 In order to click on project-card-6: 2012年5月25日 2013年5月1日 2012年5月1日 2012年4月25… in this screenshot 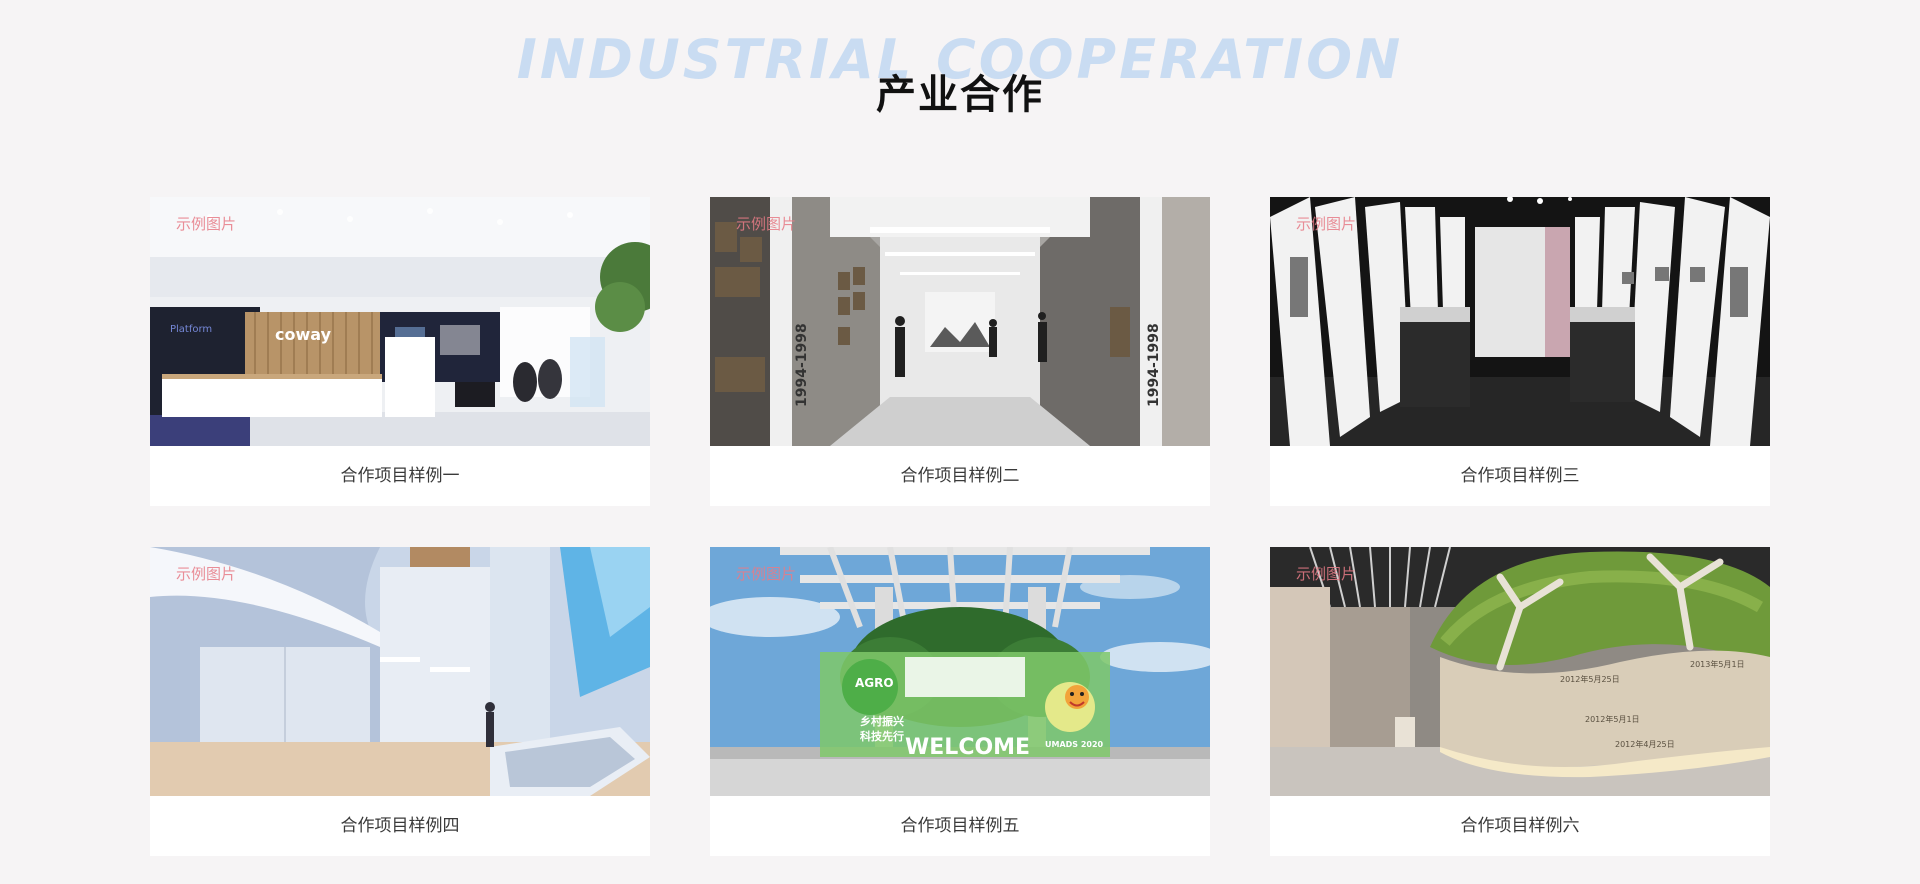, I will do `click(1520, 701)`.